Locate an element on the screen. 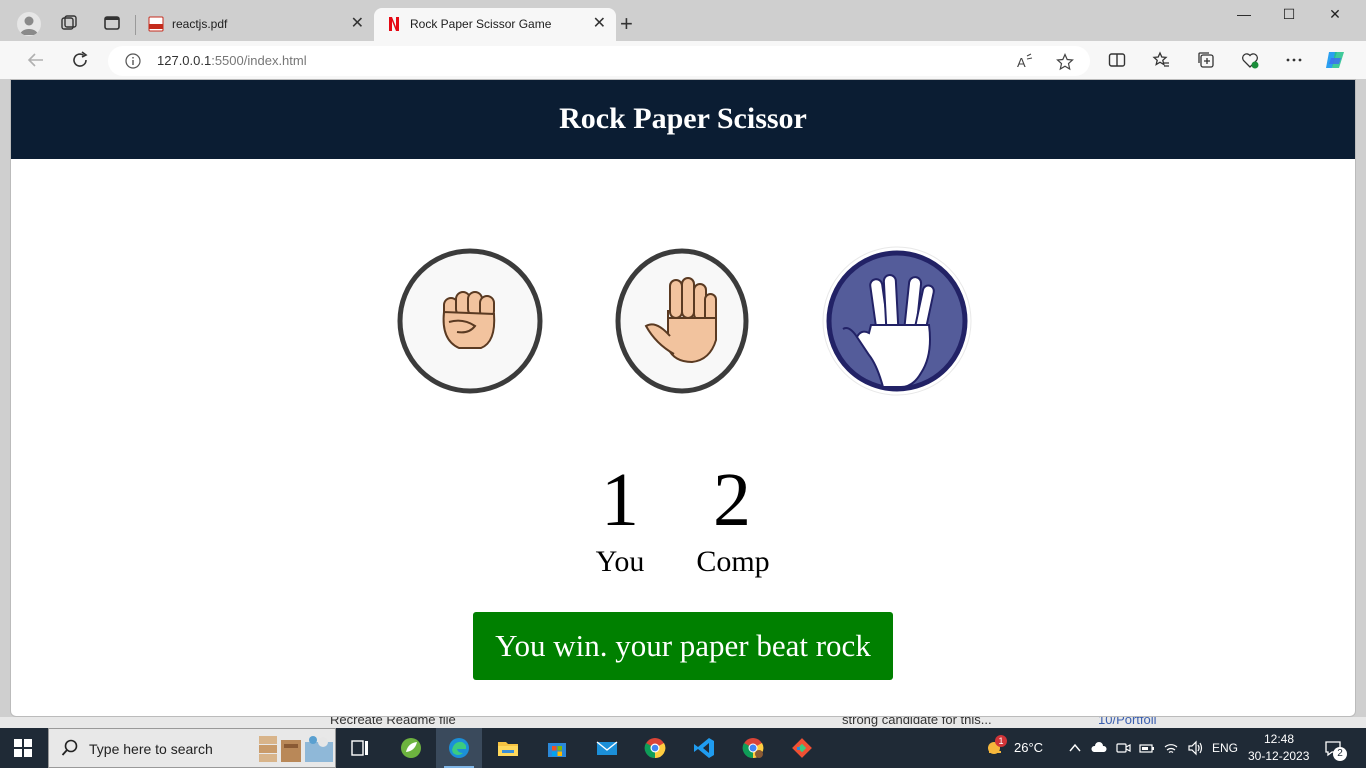 The width and height of the screenshot is (1366, 768). mail-icon is located at coordinates (607, 748).